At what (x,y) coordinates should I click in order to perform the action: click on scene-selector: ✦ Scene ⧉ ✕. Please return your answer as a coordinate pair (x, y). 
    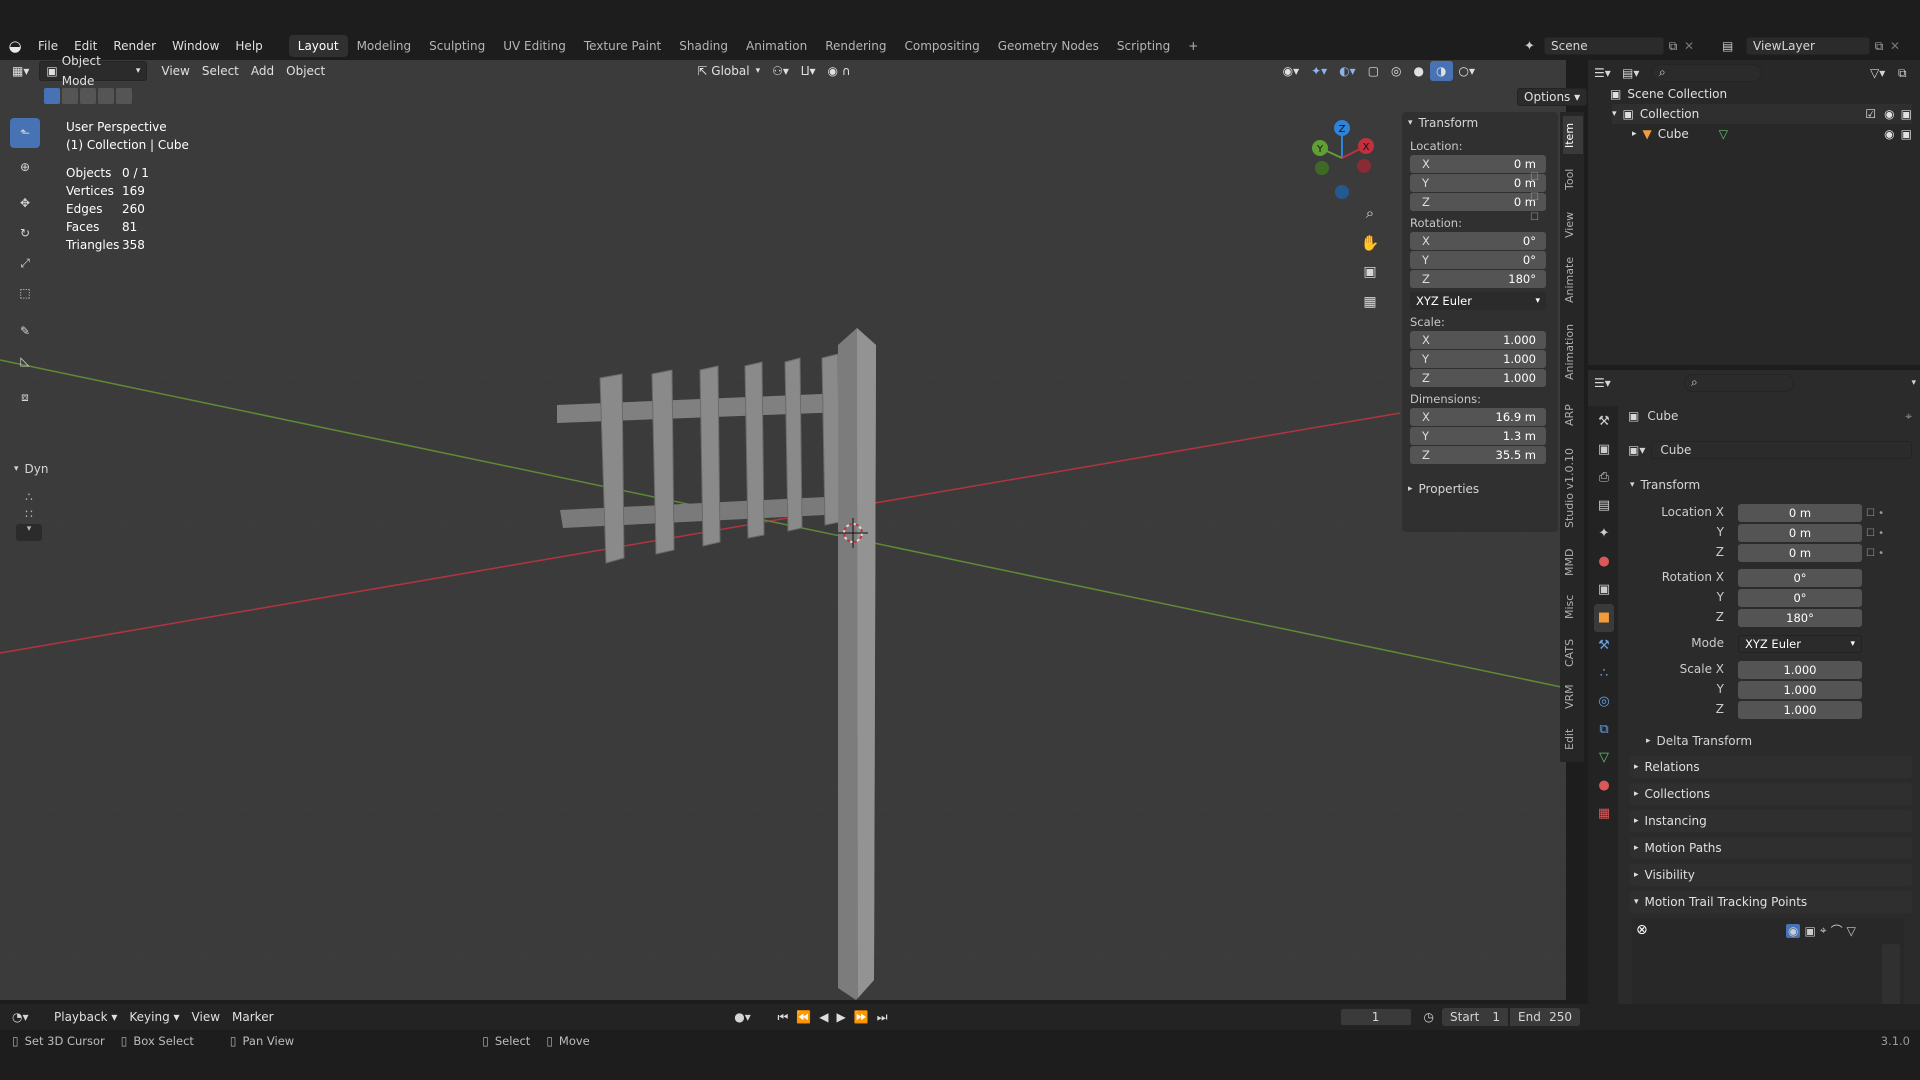
    Looking at the image, I should click on (1610, 46).